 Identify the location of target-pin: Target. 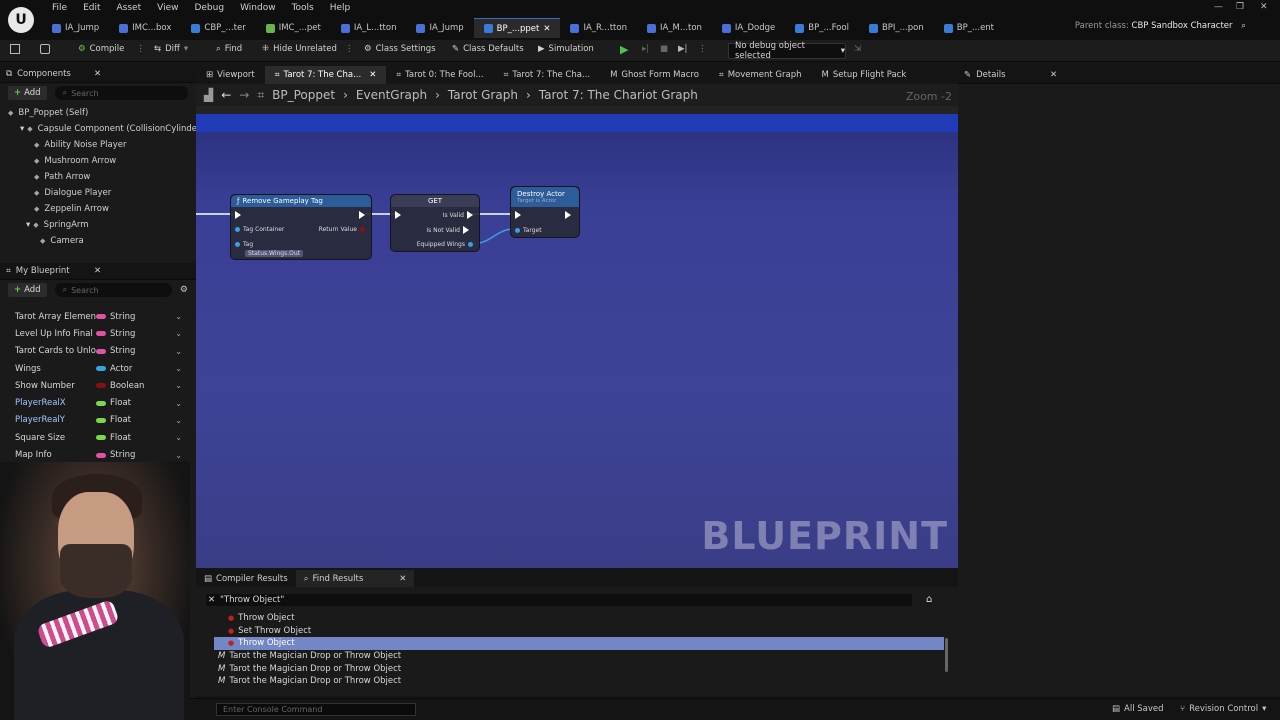
(528, 230).